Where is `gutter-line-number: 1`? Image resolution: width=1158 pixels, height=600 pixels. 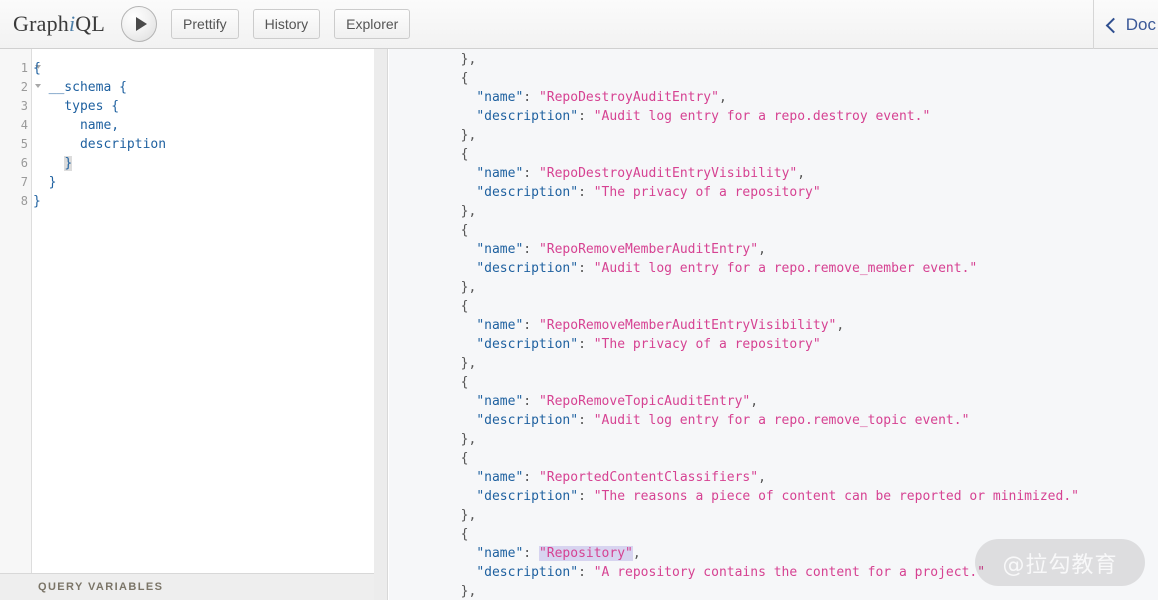
gutter-line-number: 1 is located at coordinates (20, 68).